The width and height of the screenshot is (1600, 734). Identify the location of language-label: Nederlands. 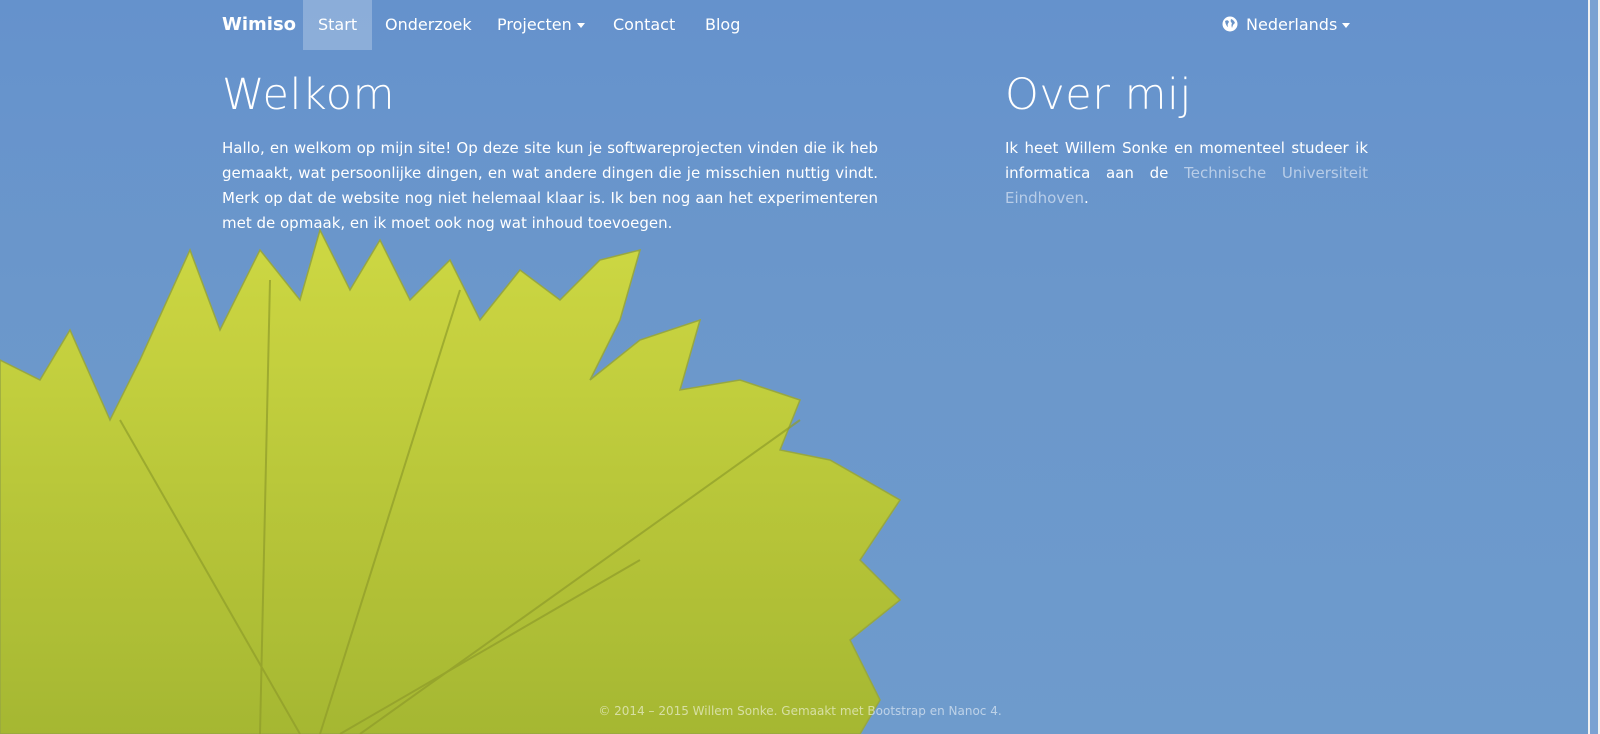
(1292, 24).